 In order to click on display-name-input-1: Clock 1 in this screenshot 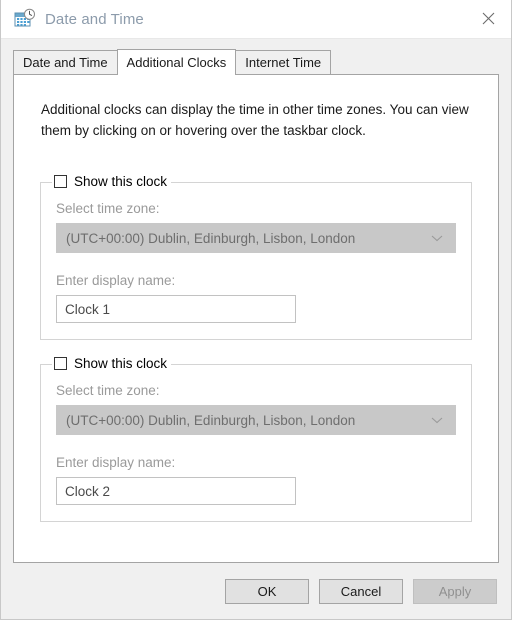, I will do `click(176, 309)`.